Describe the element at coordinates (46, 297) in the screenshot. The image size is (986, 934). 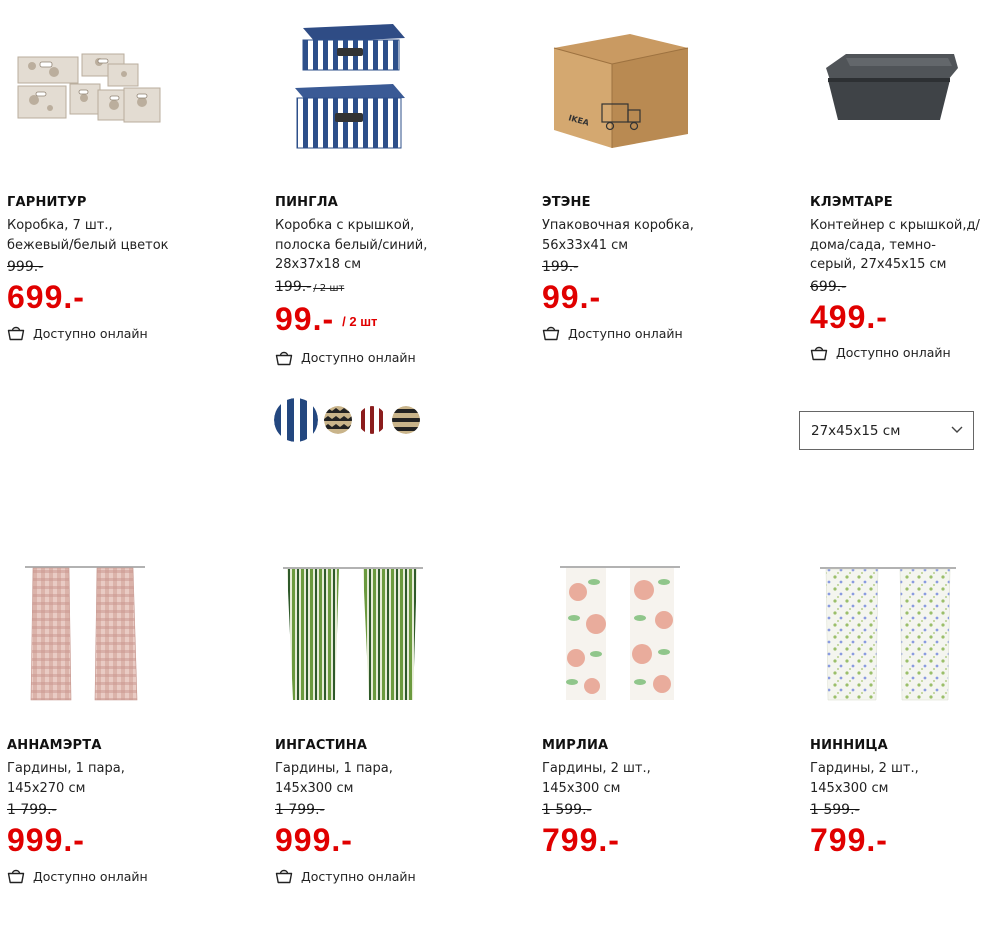
I see `current-price: 699.-` at that location.